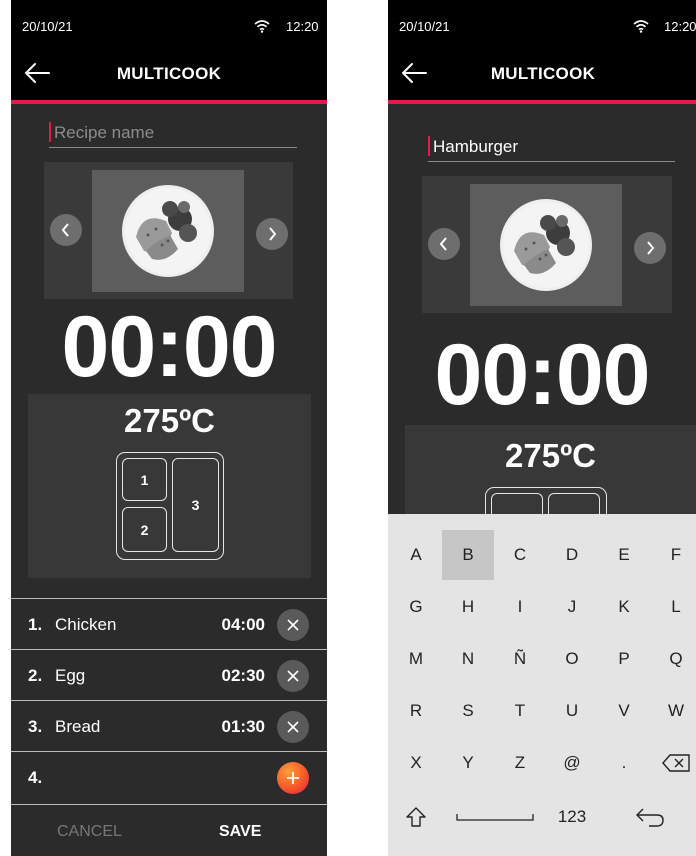  What do you see at coordinates (551, 147) in the screenshot?
I see `recipe-name-input: Hamburger` at bounding box center [551, 147].